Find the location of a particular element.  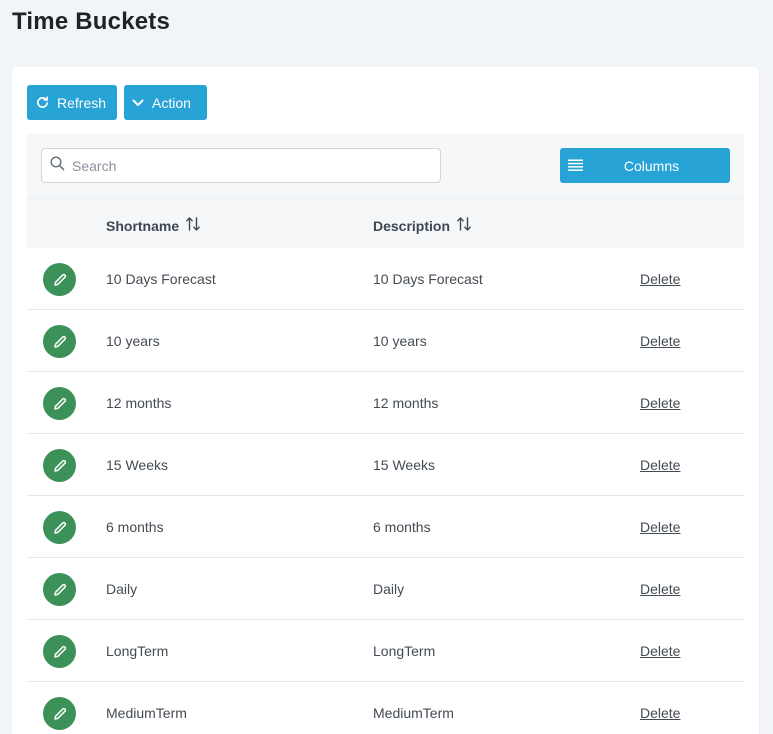

cell-description: 15 Weeks is located at coordinates (404, 465).